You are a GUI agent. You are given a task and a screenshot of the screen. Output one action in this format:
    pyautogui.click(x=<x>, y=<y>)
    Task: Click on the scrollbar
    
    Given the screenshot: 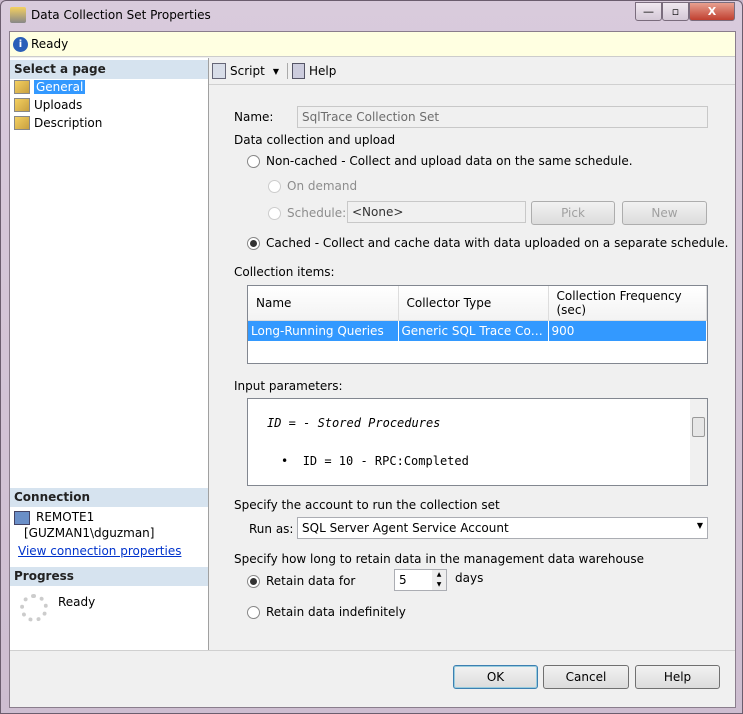 What is the action you would take?
    pyautogui.click(x=698, y=442)
    